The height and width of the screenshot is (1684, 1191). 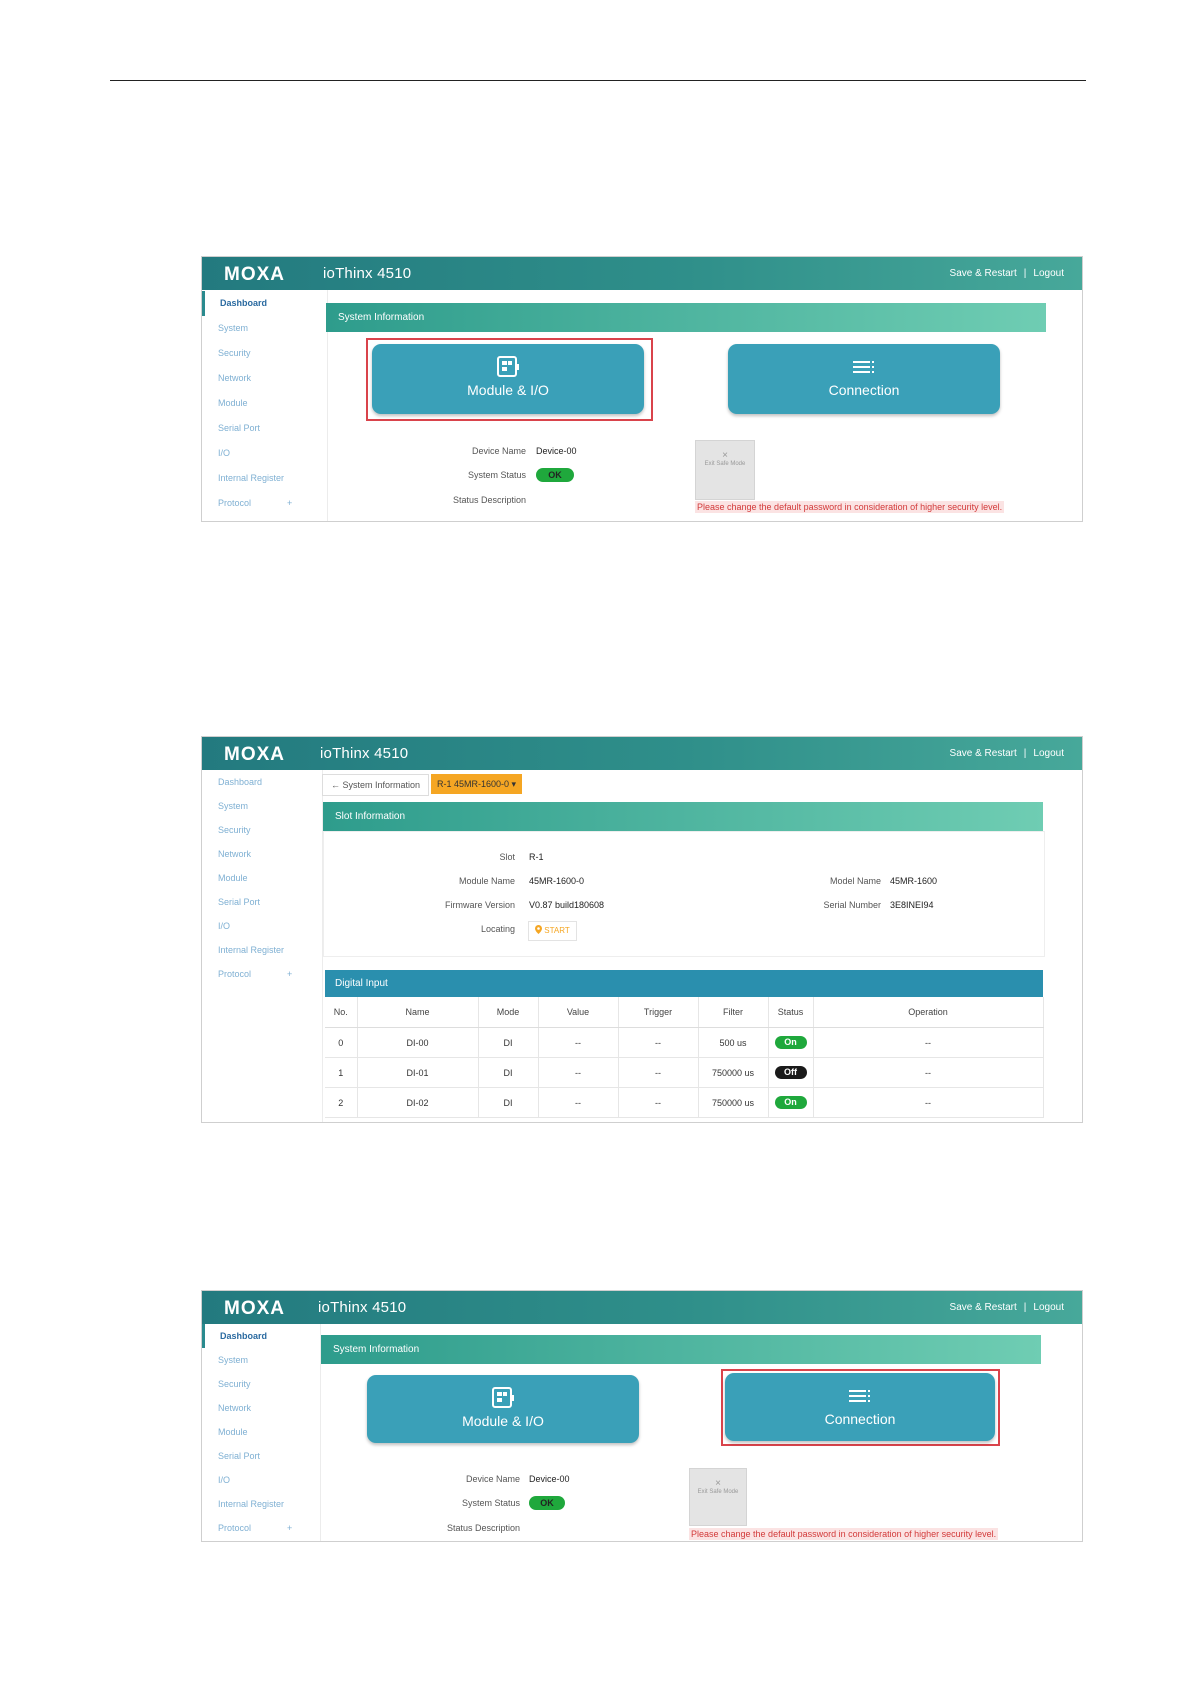 I want to click on table-row: 0 DI-00 DI -- -- 500 us On --, so click(x=684, y=1042).